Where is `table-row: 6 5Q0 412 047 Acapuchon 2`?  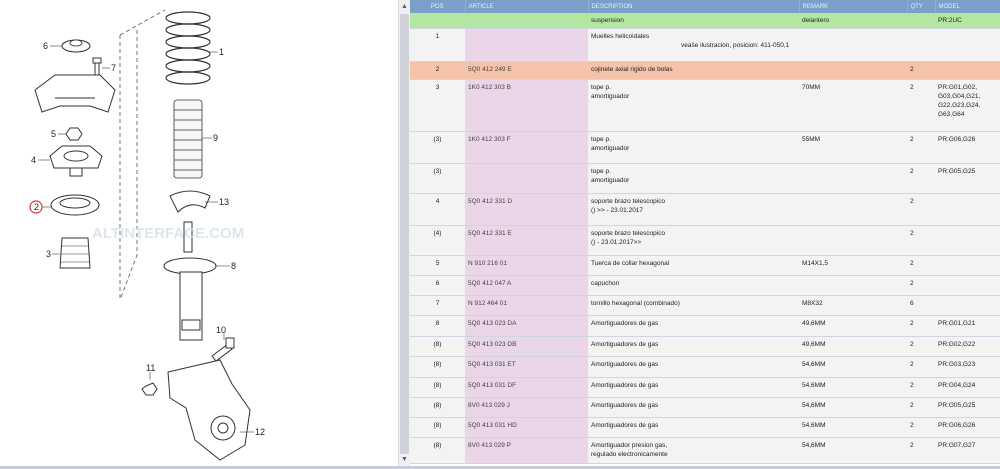 table-row: 6 5Q0 412 047 Acapuchon 2 is located at coordinates (705, 285).